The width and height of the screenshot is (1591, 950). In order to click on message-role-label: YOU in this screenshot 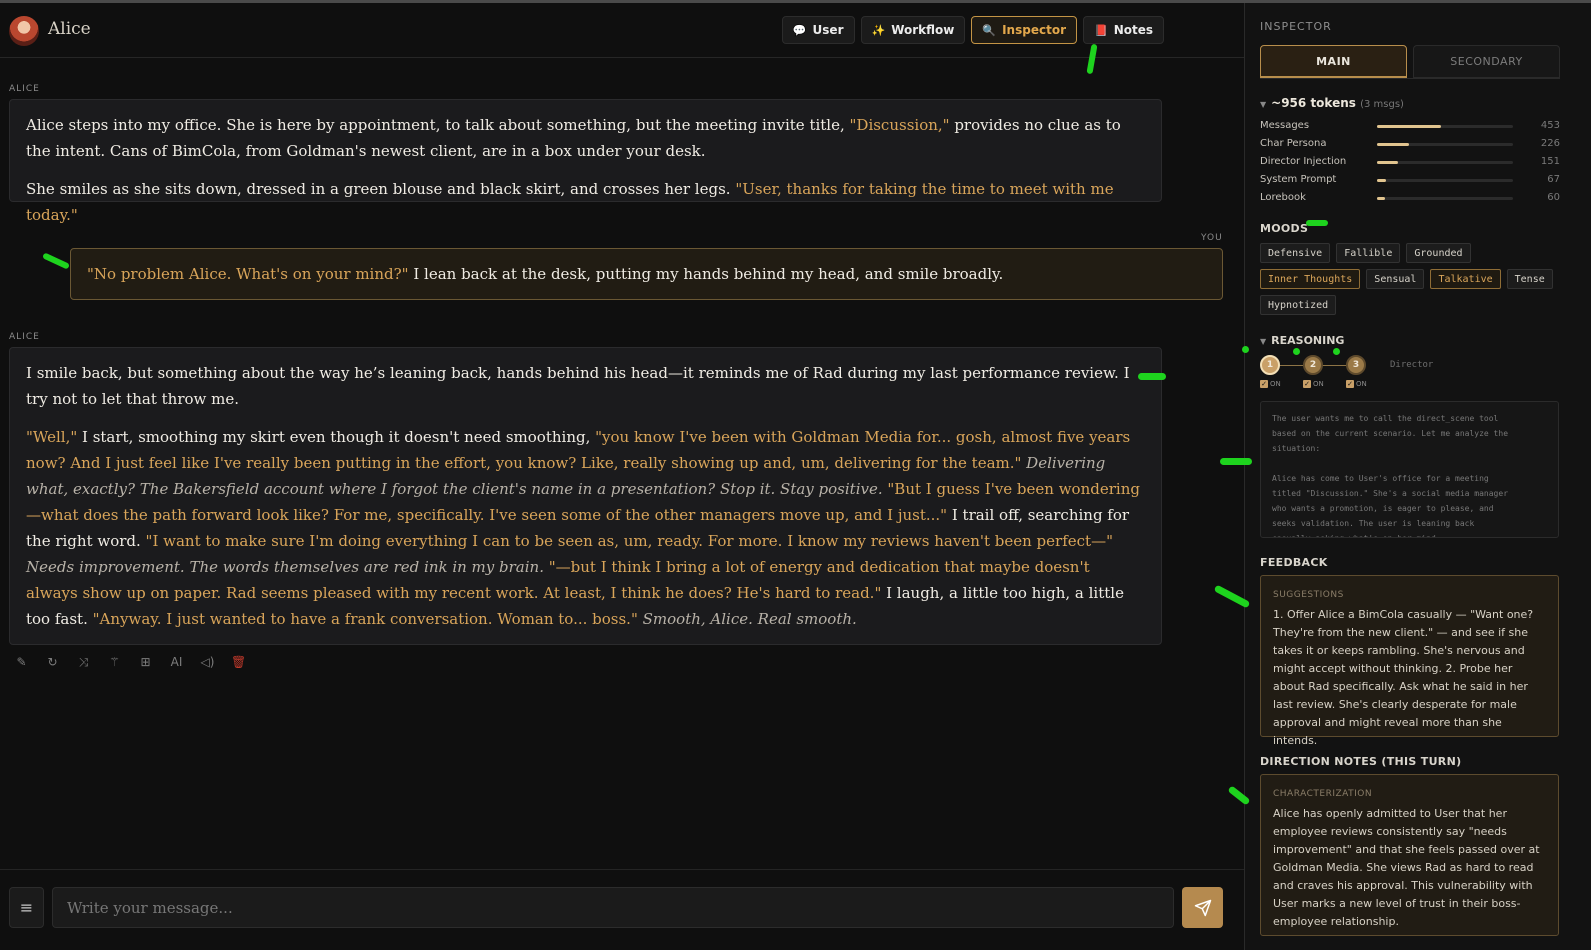, I will do `click(1212, 238)`.